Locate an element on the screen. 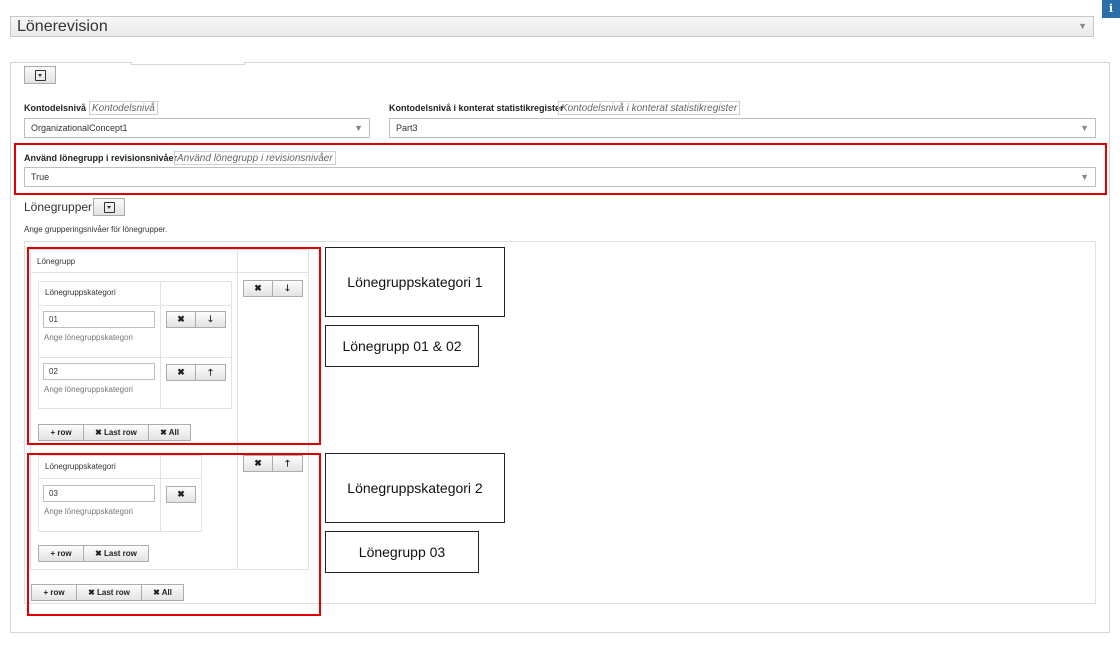  kontodelsniva-label: Kontodelsnivå is located at coordinates (55, 108).